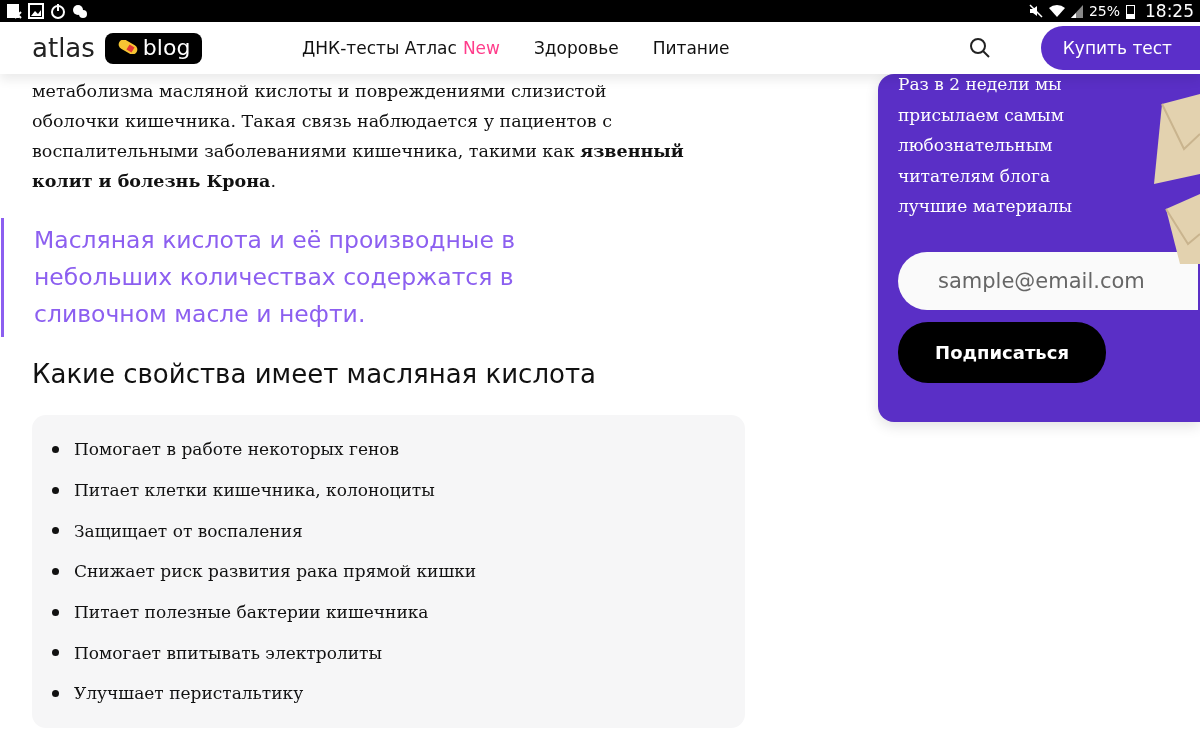 The width and height of the screenshot is (1200, 750). I want to click on clock: 18:25, so click(1169, 11).